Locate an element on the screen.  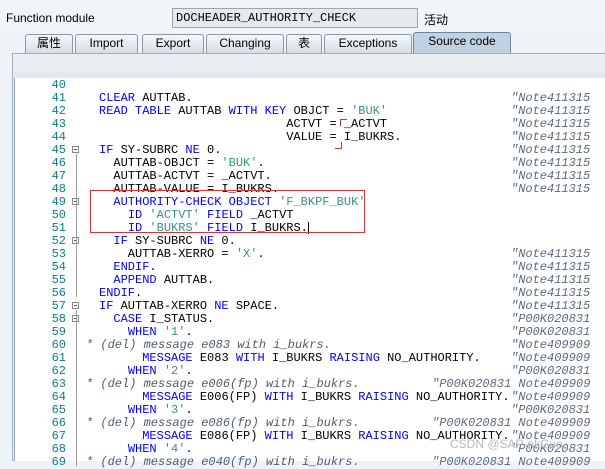
tab-attributes: 属性 is located at coordinates (49, 43).